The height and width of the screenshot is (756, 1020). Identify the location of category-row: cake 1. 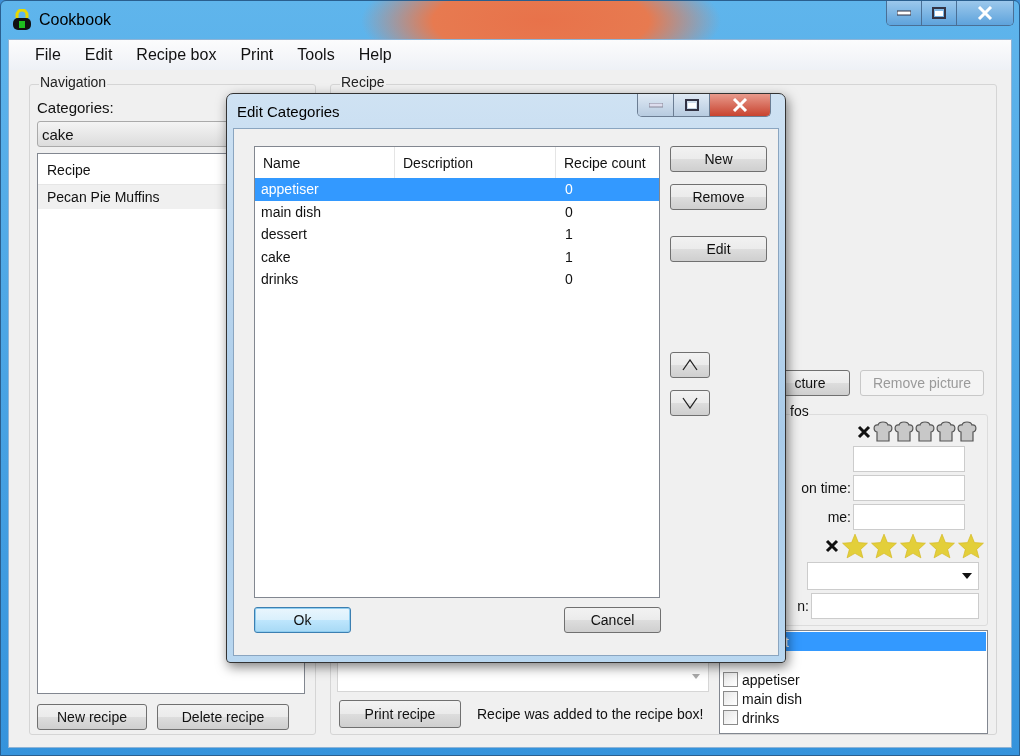
(457, 256).